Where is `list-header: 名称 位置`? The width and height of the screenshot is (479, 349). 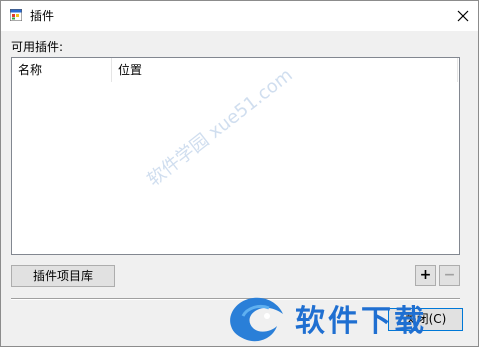 list-header: 名称 位置 is located at coordinates (235, 70).